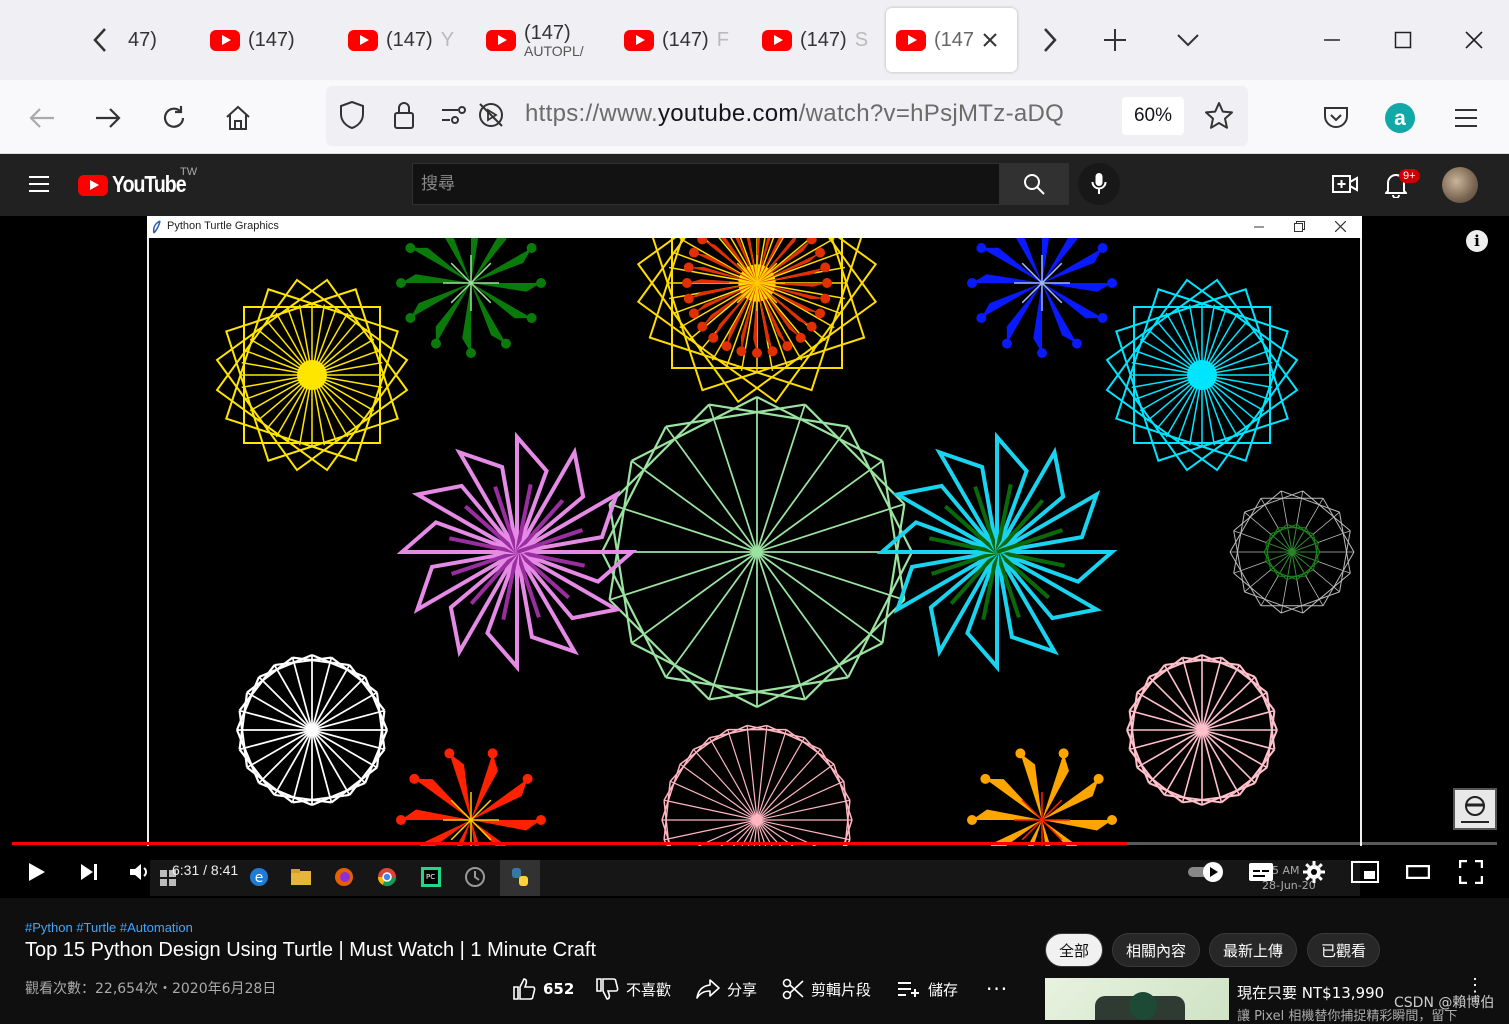  Describe the element at coordinates (1336, 118) in the screenshot. I see `pocket-icon` at that location.